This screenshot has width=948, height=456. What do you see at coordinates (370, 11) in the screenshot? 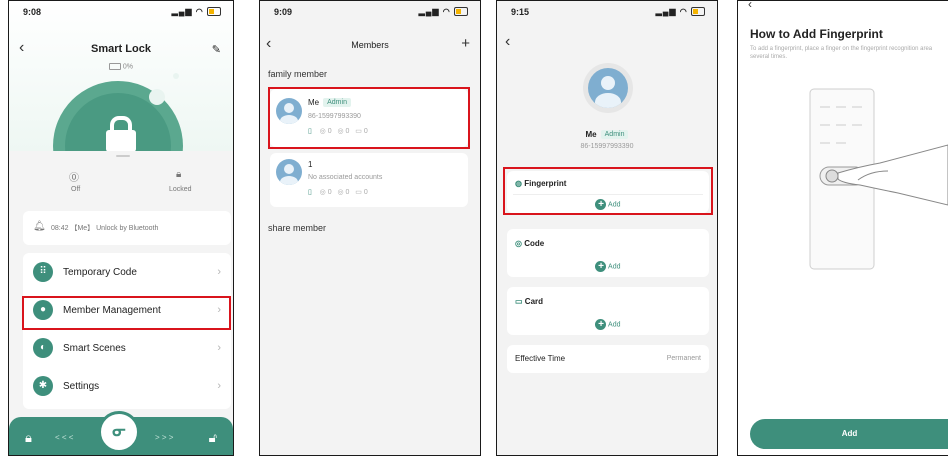
I see `status-bar: 9:09 ▂▄▆ ◠` at bounding box center [370, 11].